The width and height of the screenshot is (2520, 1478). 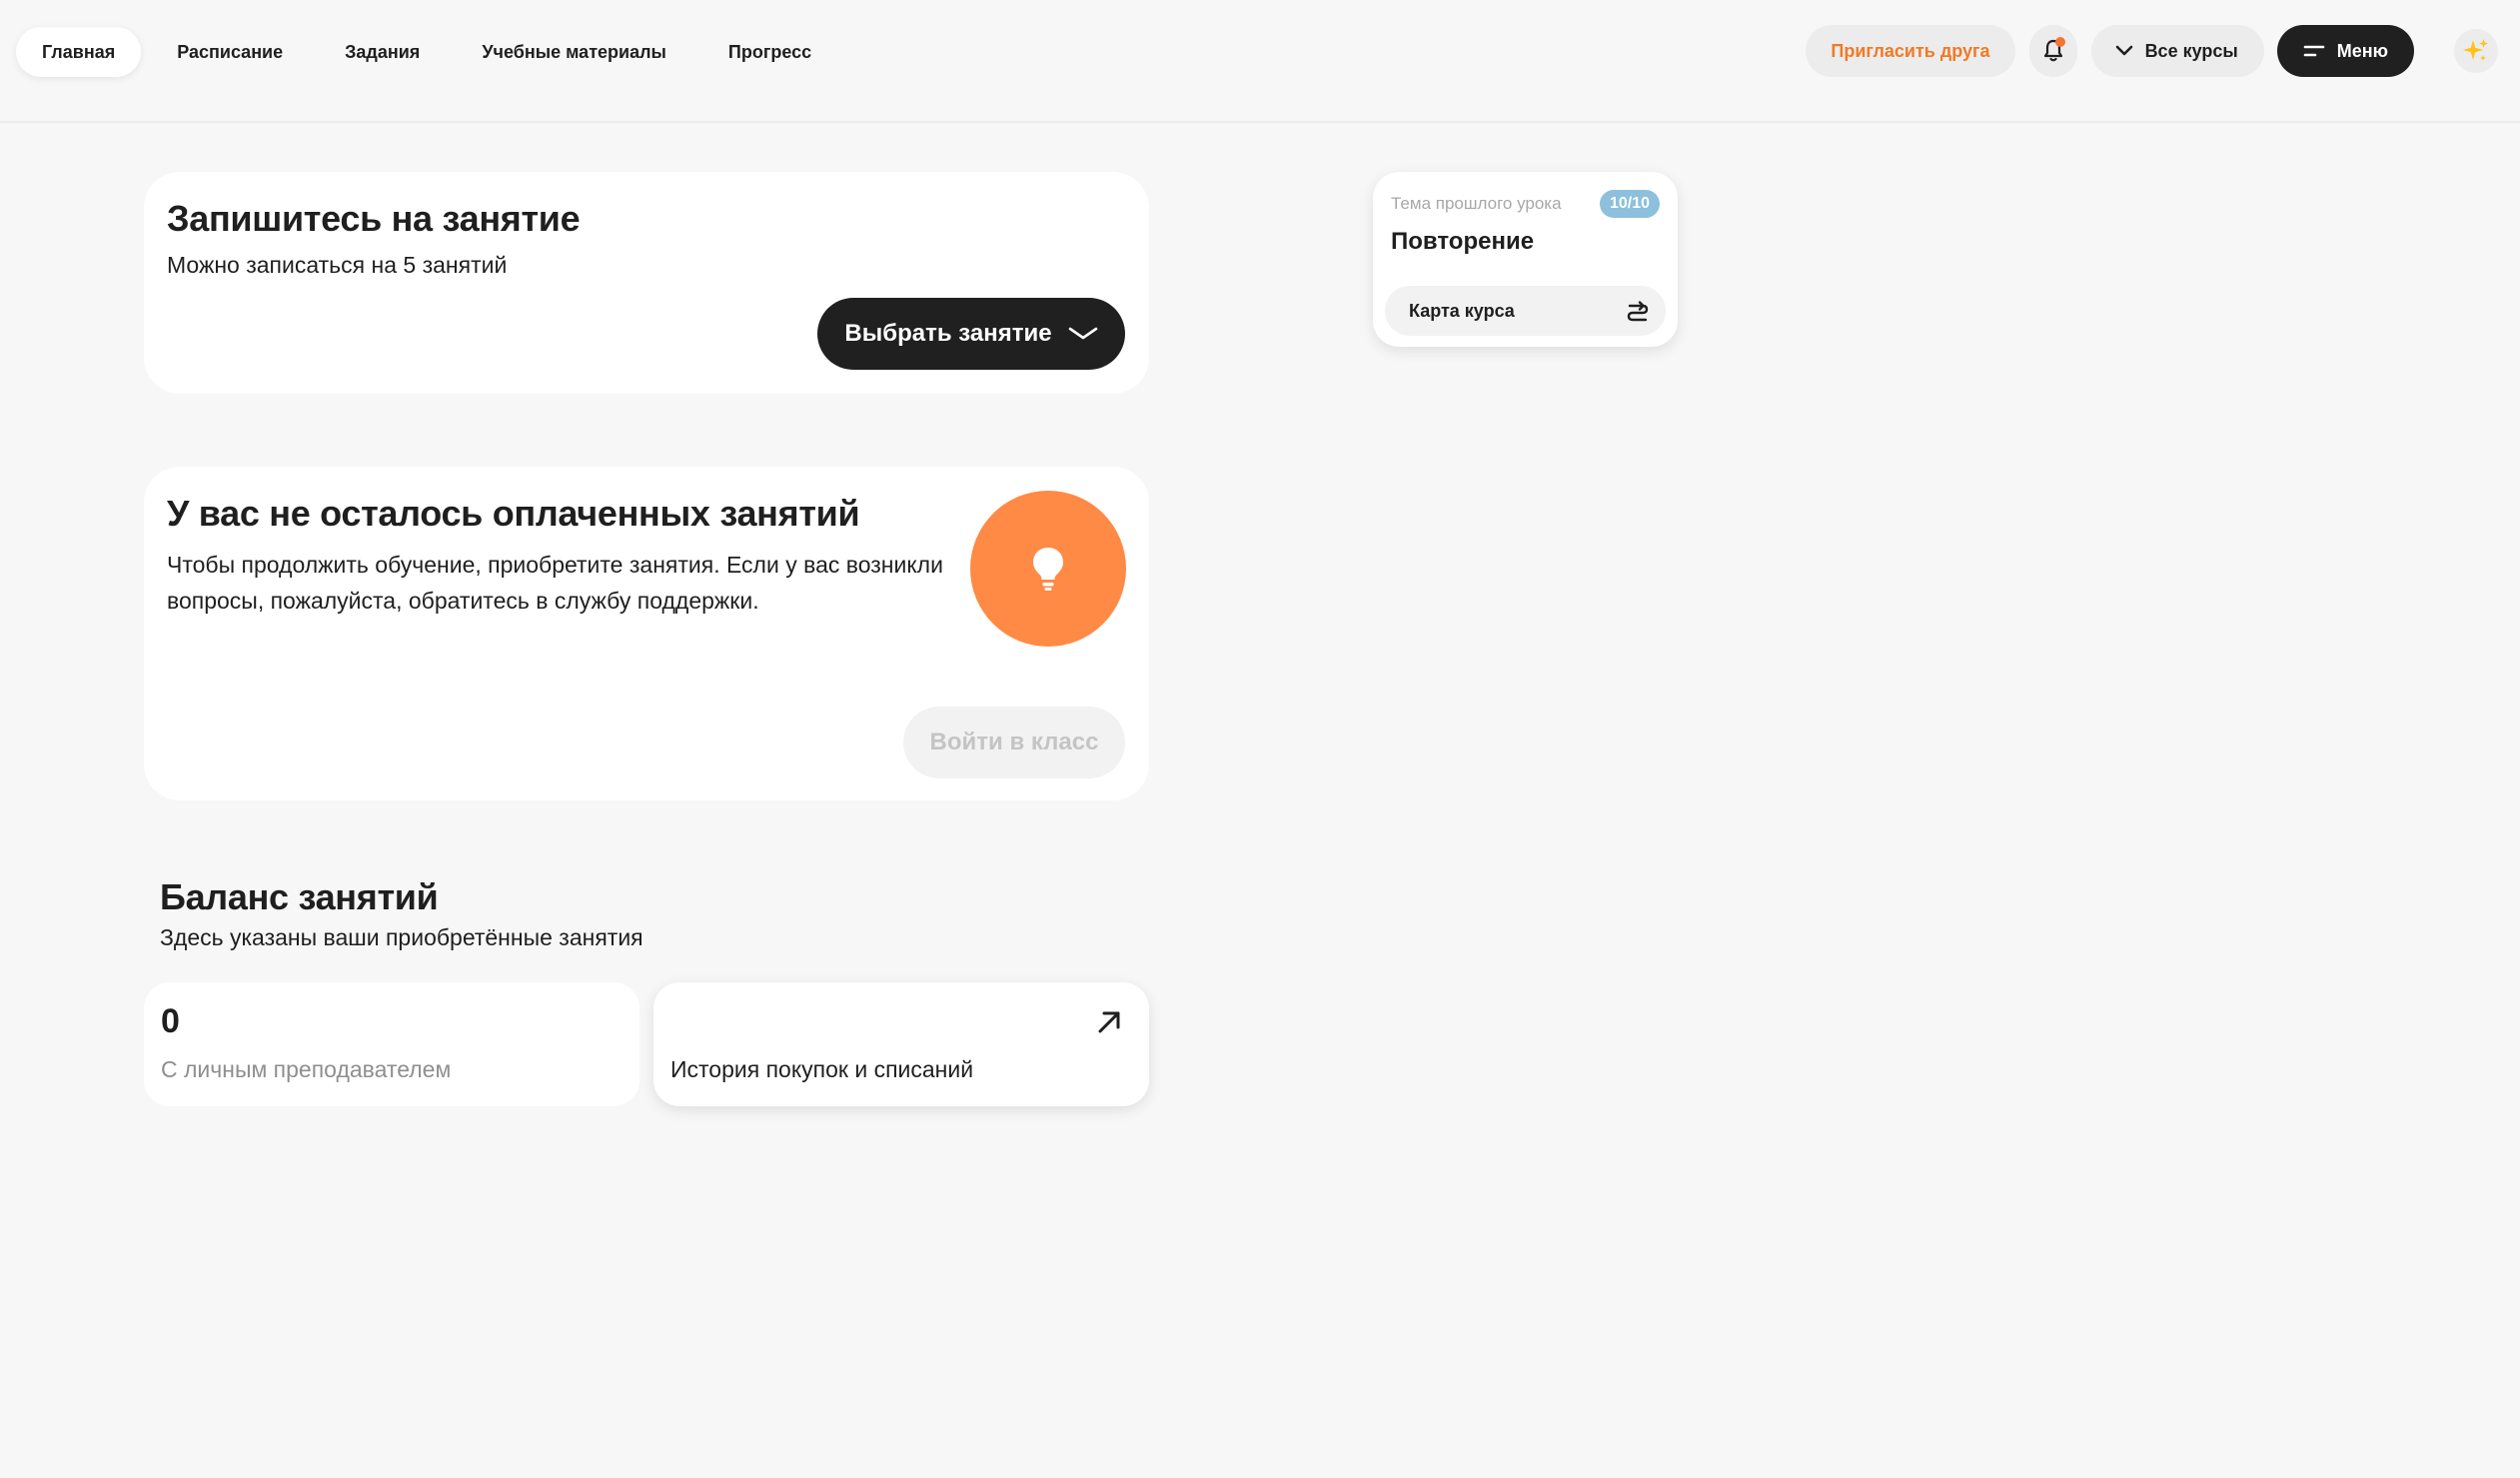 I want to click on lightbulb-badge, so click(x=1048, y=569).